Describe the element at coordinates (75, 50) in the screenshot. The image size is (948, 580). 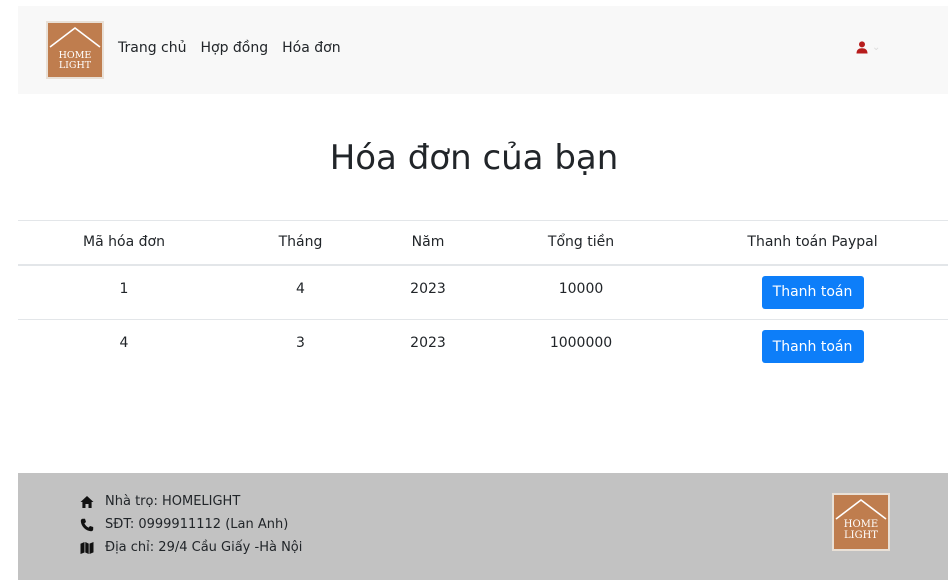
I see `brand-logo: HOME LIGHT` at that location.